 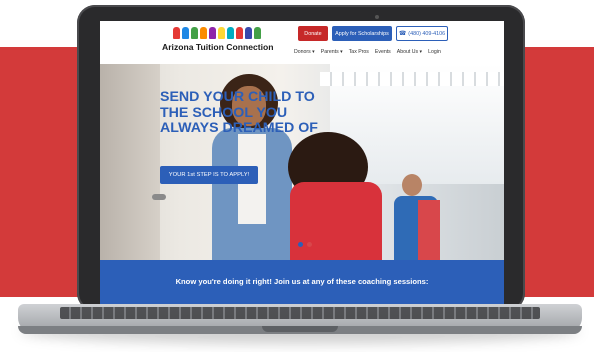 What do you see at coordinates (377, 17) in the screenshot?
I see `camera-icon` at bounding box center [377, 17].